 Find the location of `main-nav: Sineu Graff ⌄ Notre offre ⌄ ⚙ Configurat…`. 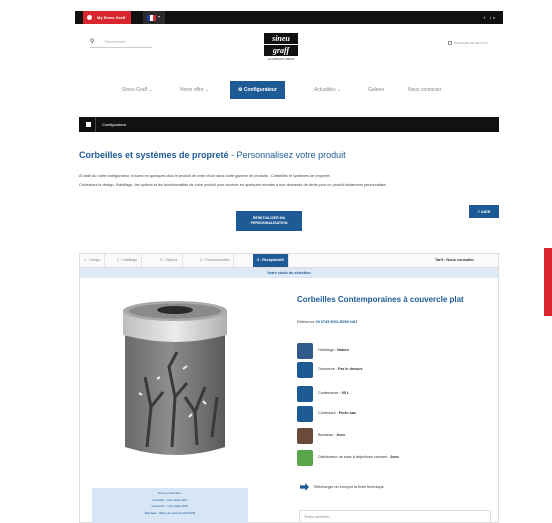

main-nav: Sineu Graff ⌄ Notre offre ⌄ ⚙ Configurat… is located at coordinates (293, 90).